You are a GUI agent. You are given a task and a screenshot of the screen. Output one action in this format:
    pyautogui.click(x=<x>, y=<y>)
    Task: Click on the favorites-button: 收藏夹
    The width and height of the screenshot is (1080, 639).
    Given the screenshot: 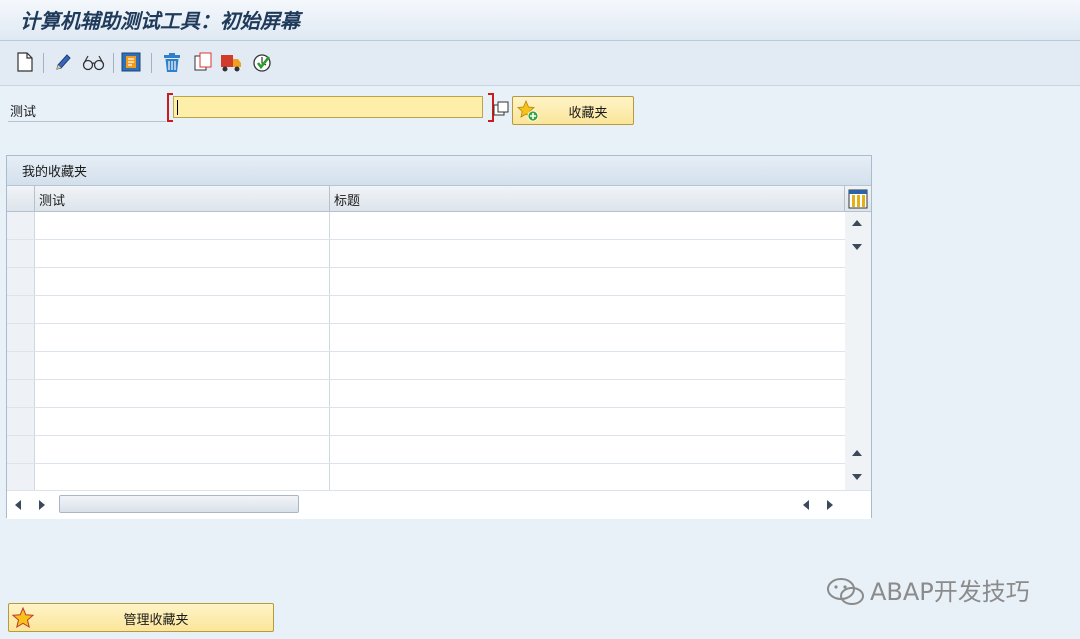 What is the action you would take?
    pyautogui.click(x=573, y=110)
    